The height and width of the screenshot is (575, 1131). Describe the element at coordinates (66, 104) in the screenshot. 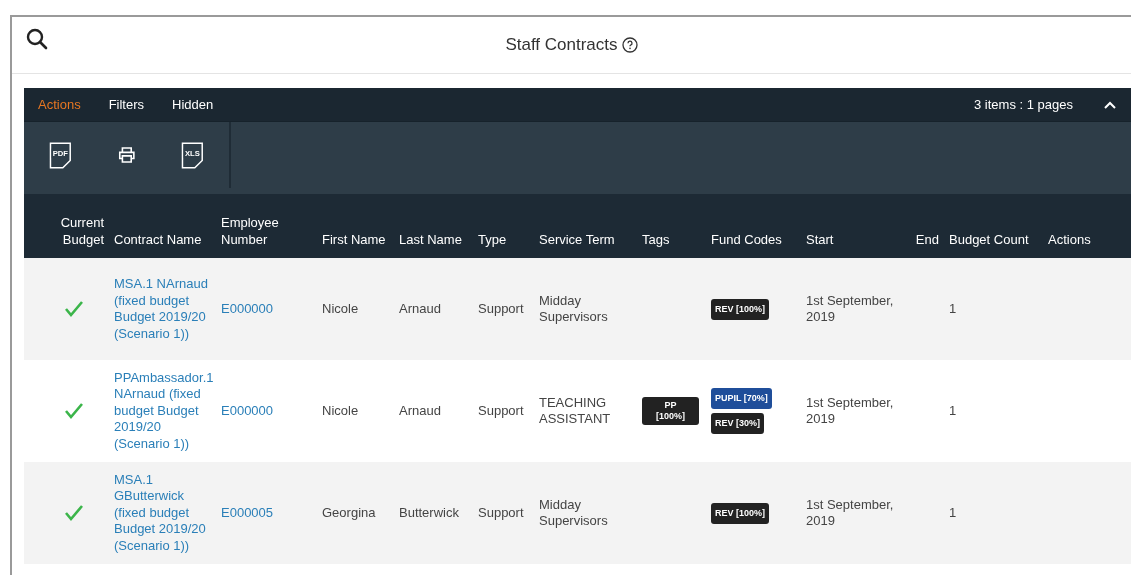

I see `tab: Actions` at that location.